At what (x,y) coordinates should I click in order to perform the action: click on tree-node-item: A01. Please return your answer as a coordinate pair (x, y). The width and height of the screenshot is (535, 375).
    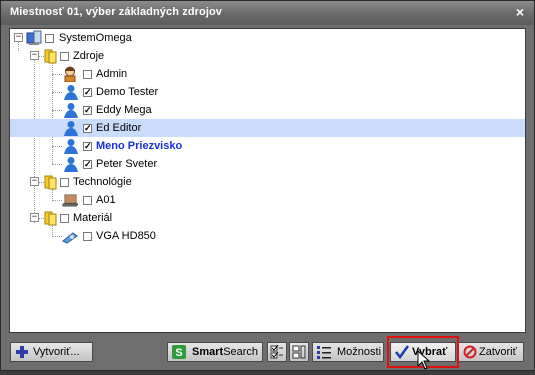
    Looking at the image, I should click on (267, 200).